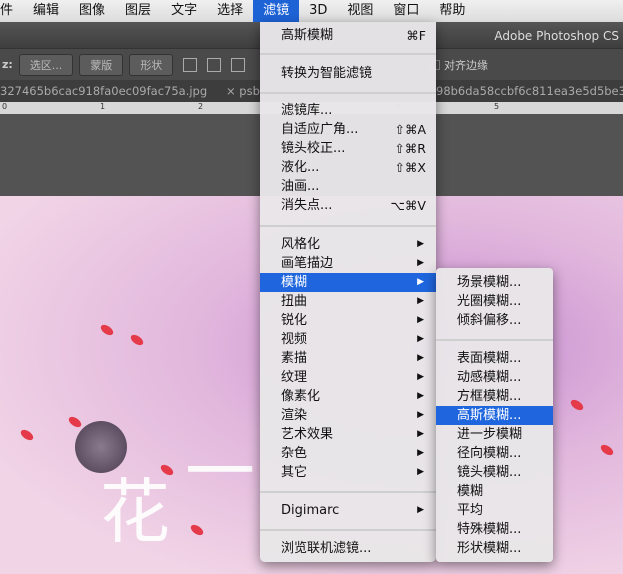  What do you see at coordinates (470, 510) in the screenshot?
I see `menu-item-label: 平均` at bounding box center [470, 510].